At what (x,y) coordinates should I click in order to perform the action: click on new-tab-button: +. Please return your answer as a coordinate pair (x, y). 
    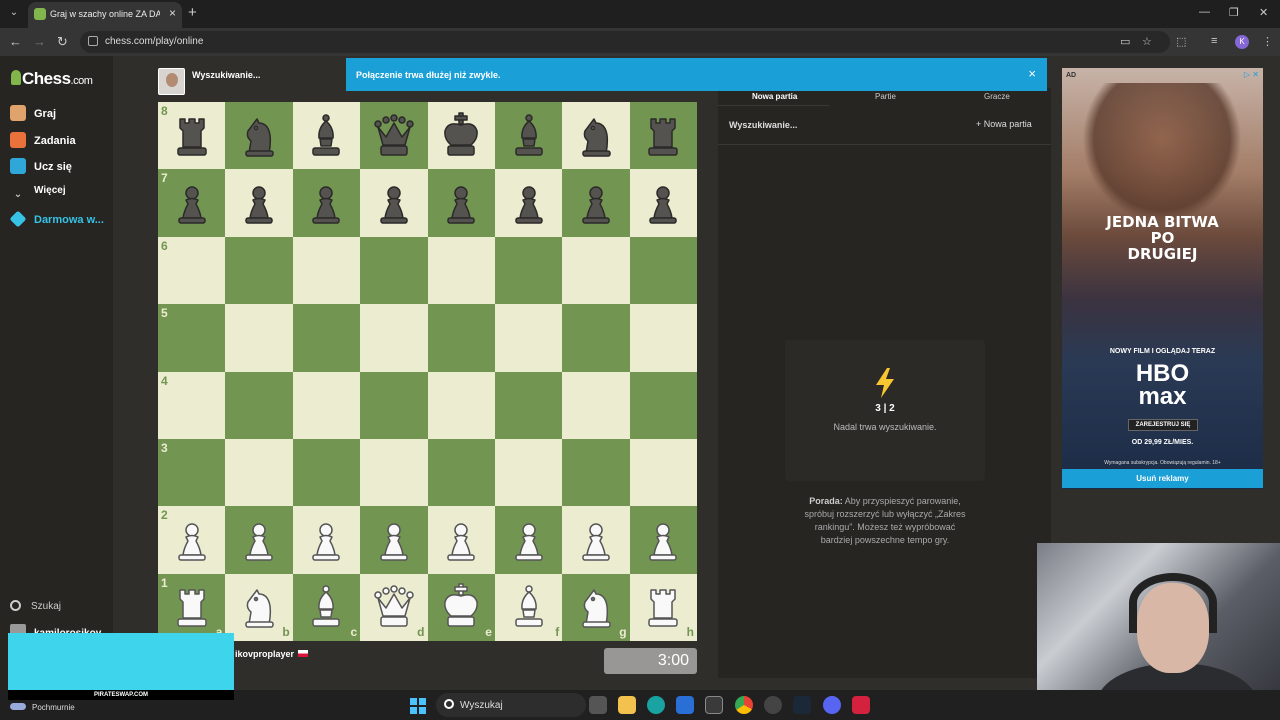
    Looking at the image, I should click on (192, 12).